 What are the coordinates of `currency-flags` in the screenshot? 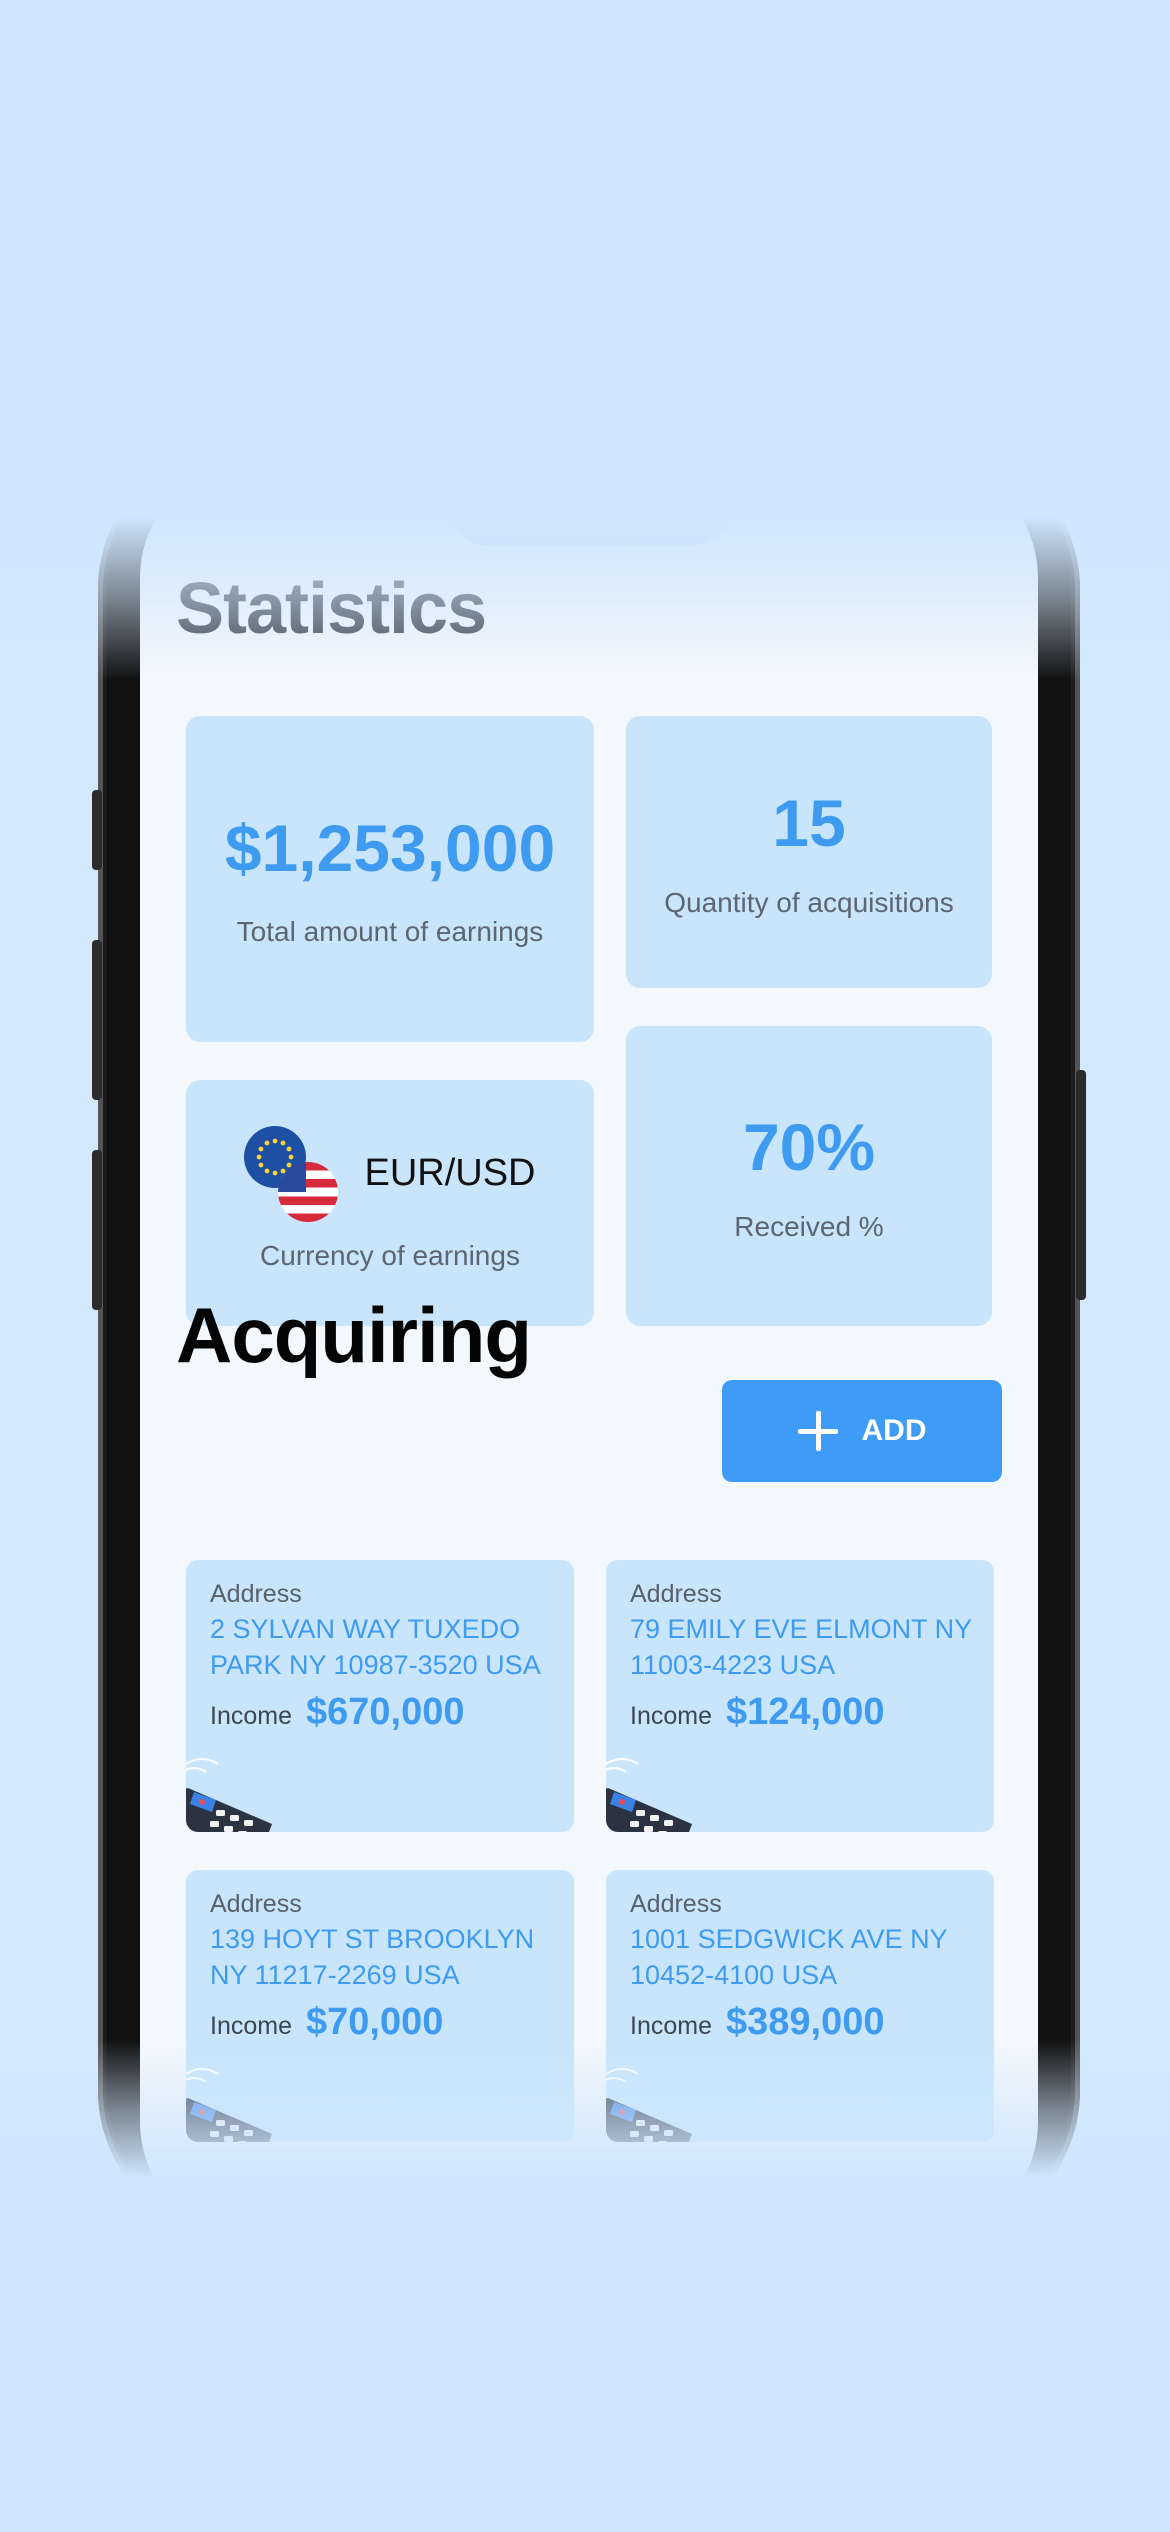 It's located at (291, 1174).